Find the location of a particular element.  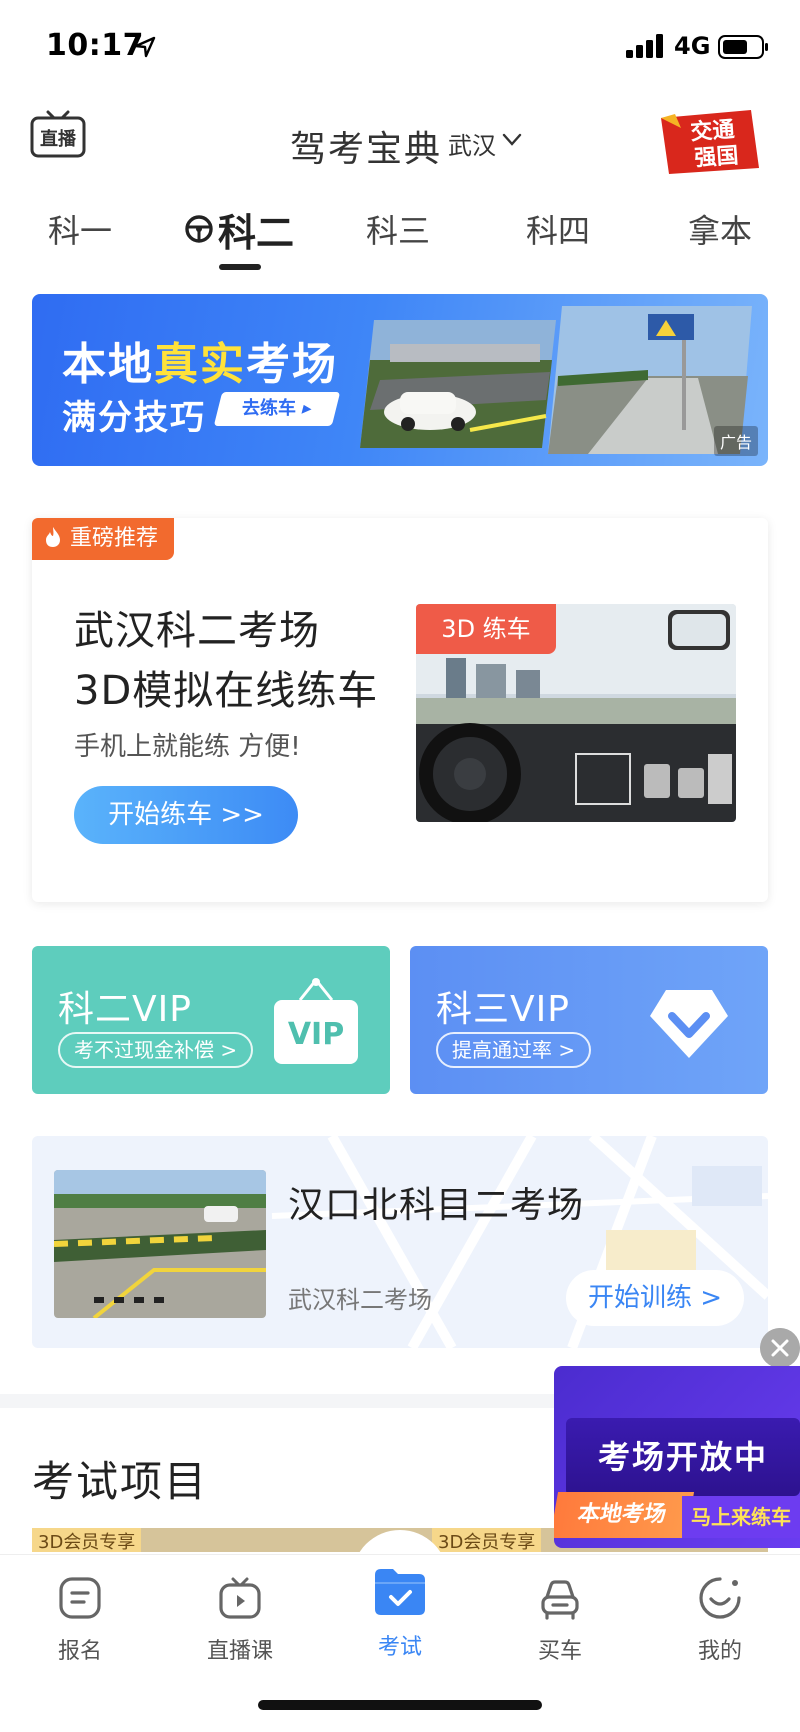

exam-site-card: 汉口北科目二考场 武汉科二考场 开始训练 > is located at coordinates (400, 1242).